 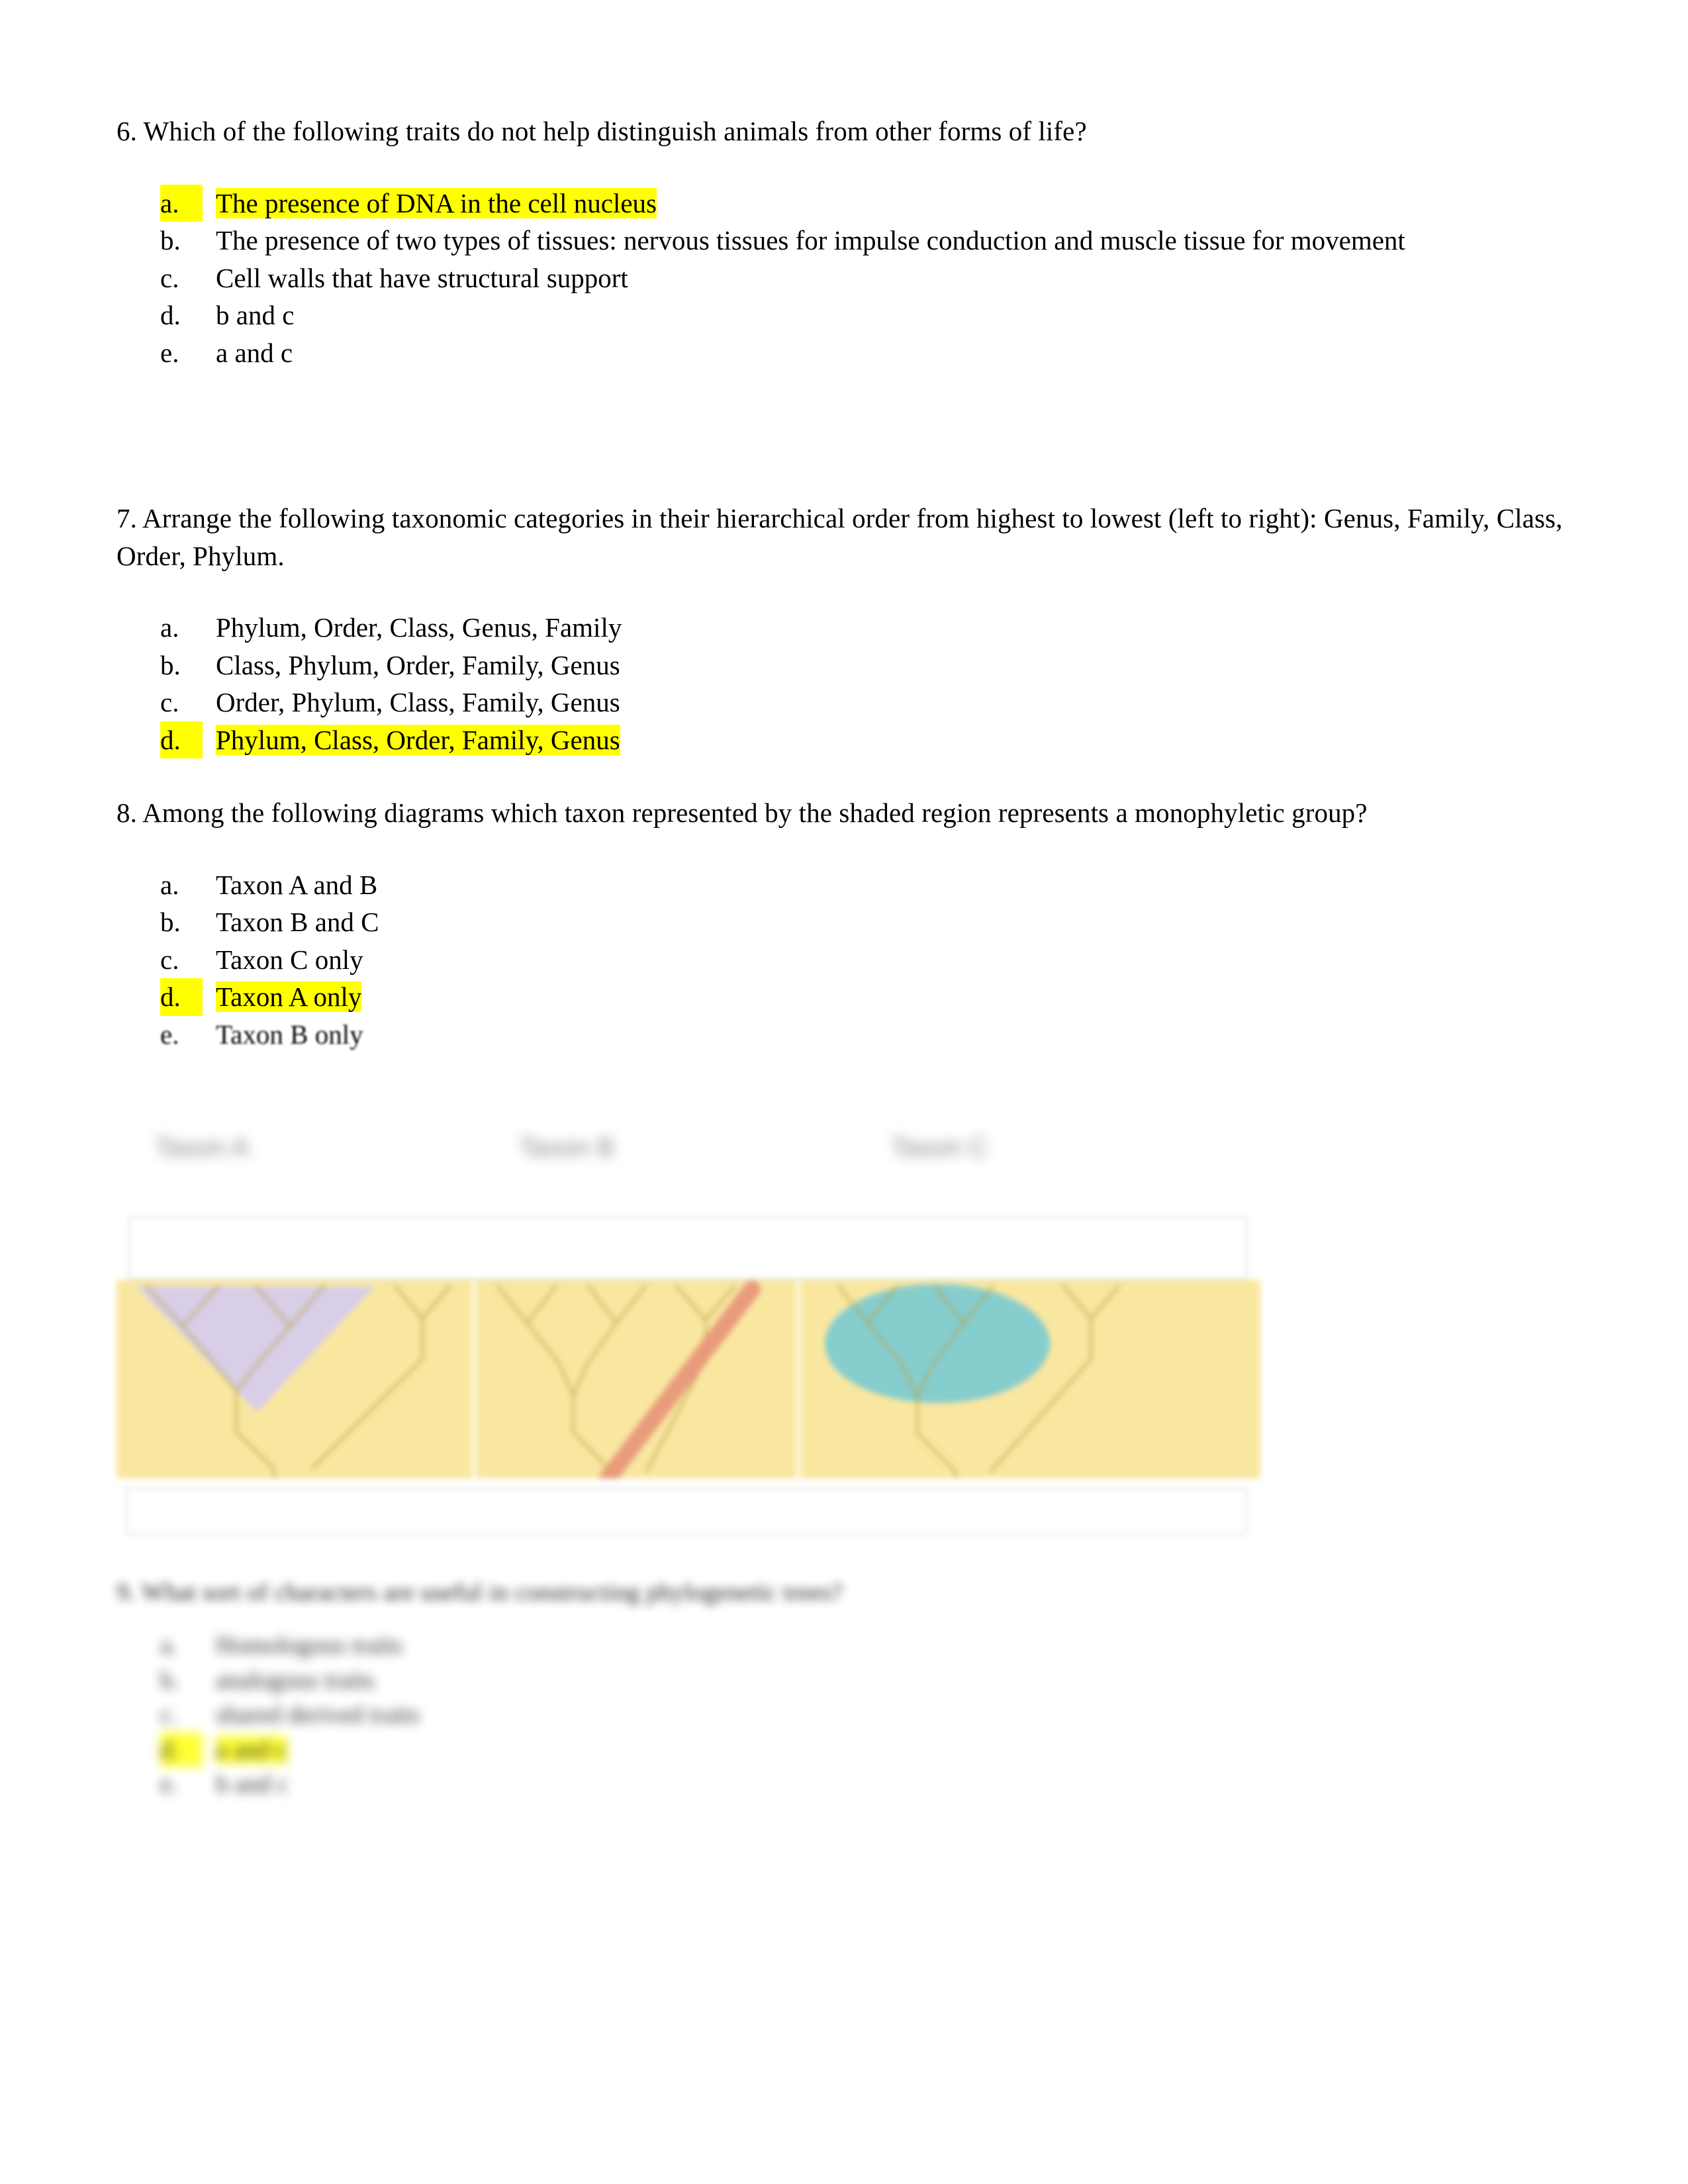 I want to click on figure-label-taxon-a: Taxon A, so click(x=202, y=1147).